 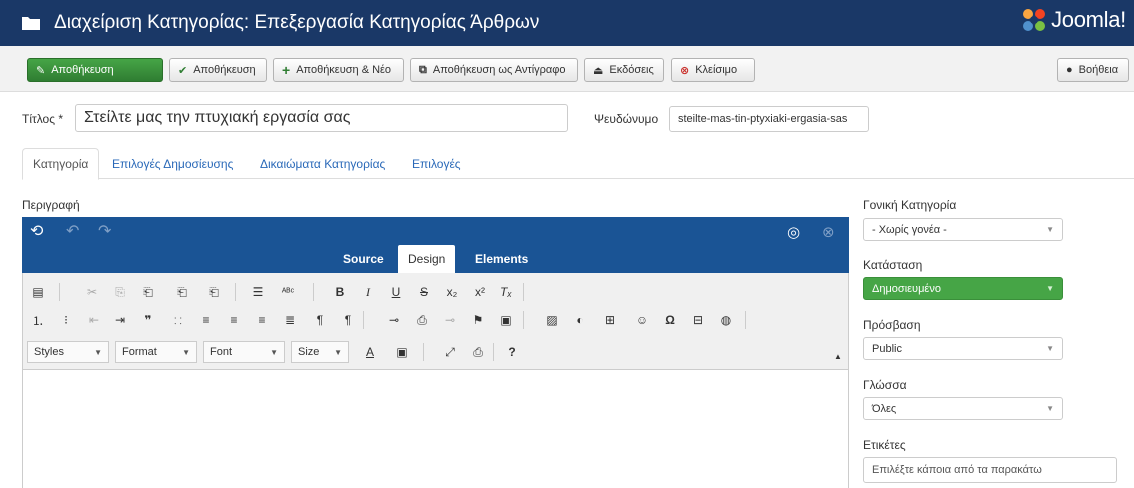 I want to click on subscript-icon: x₂, so click(x=452, y=292).